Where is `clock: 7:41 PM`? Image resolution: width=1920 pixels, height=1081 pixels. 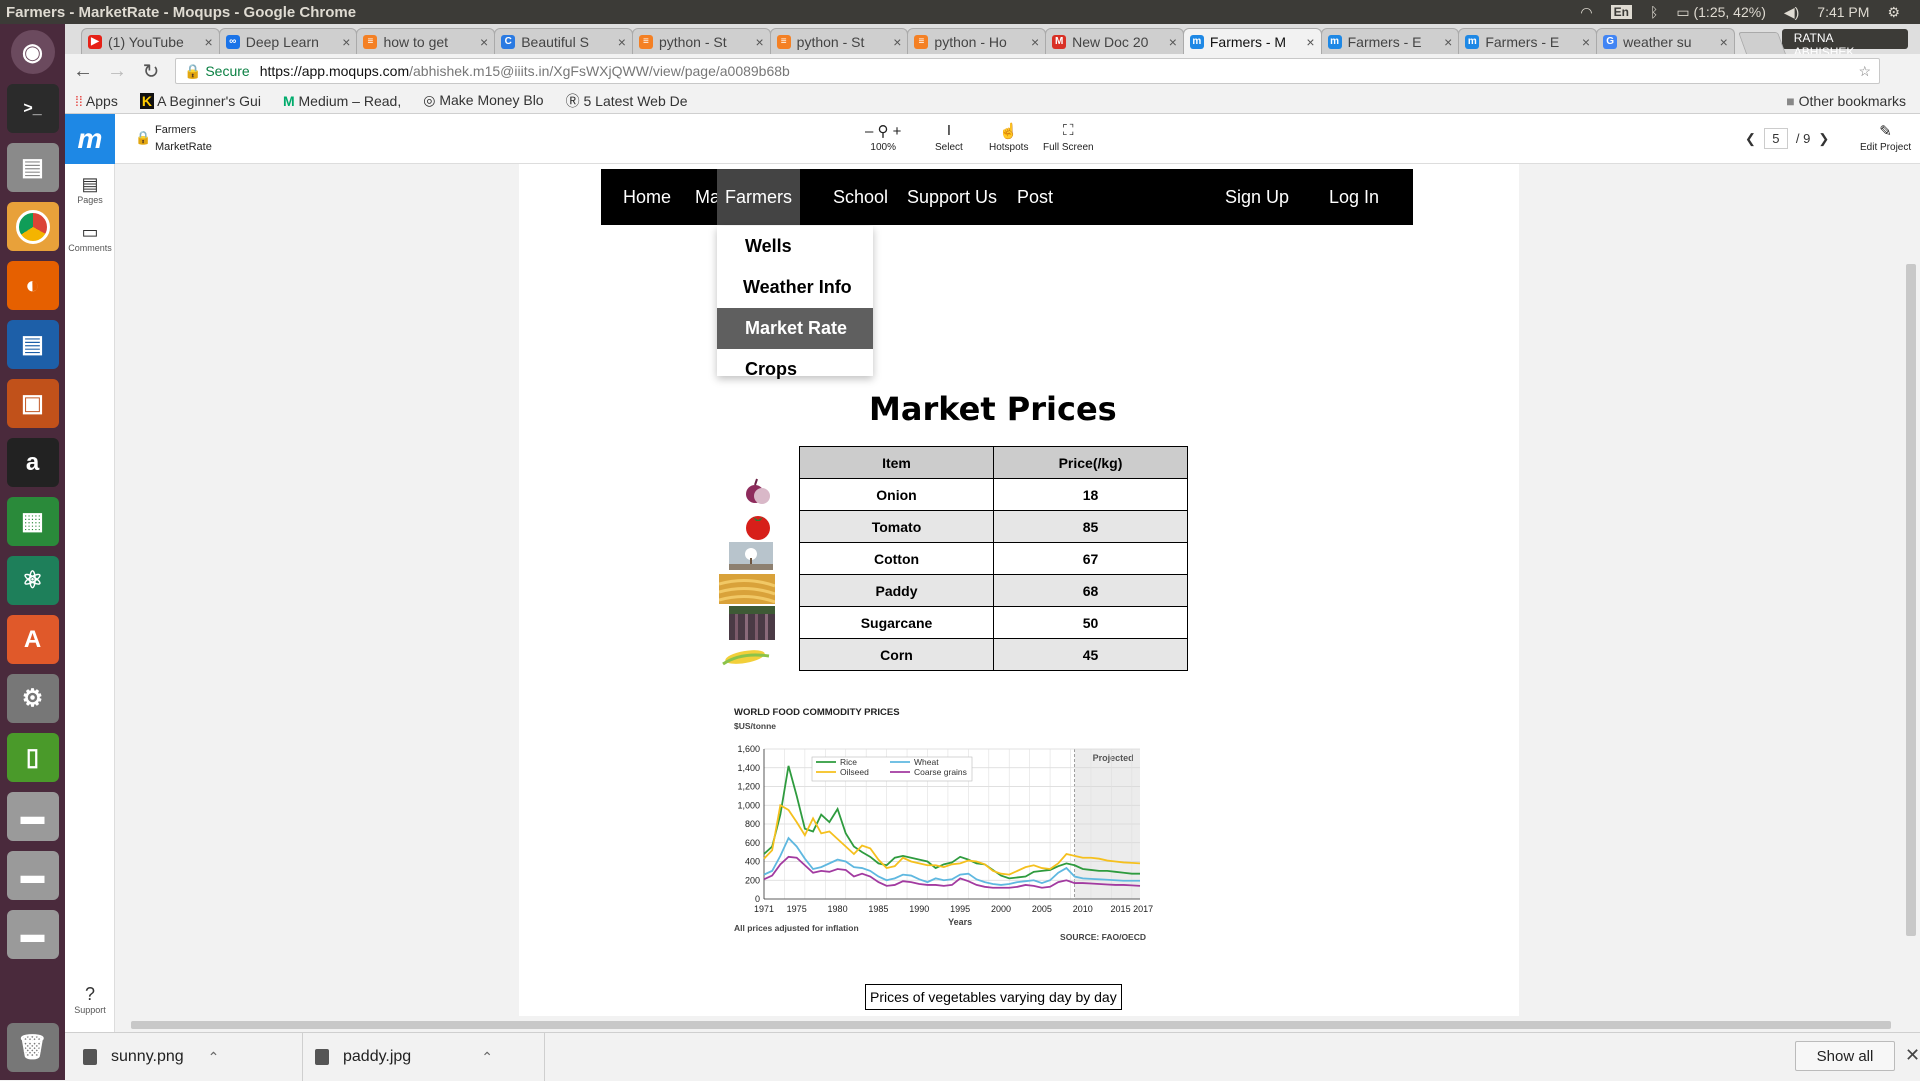 clock: 7:41 PM is located at coordinates (1843, 12).